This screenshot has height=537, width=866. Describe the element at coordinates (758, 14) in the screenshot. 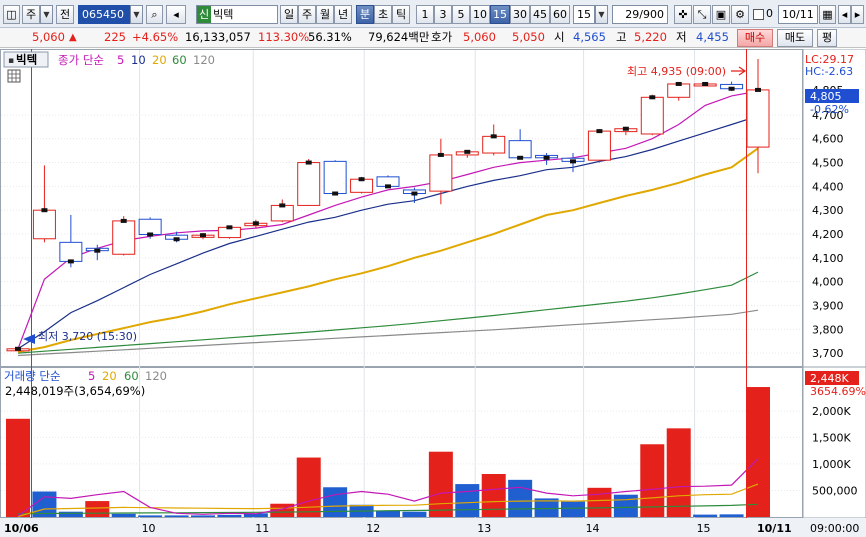

I see `date-checkbox` at that location.